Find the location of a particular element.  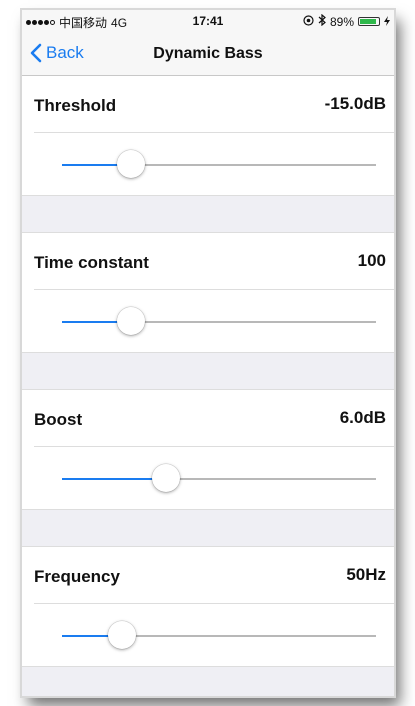

setting-value: 50Hz is located at coordinates (366, 574).